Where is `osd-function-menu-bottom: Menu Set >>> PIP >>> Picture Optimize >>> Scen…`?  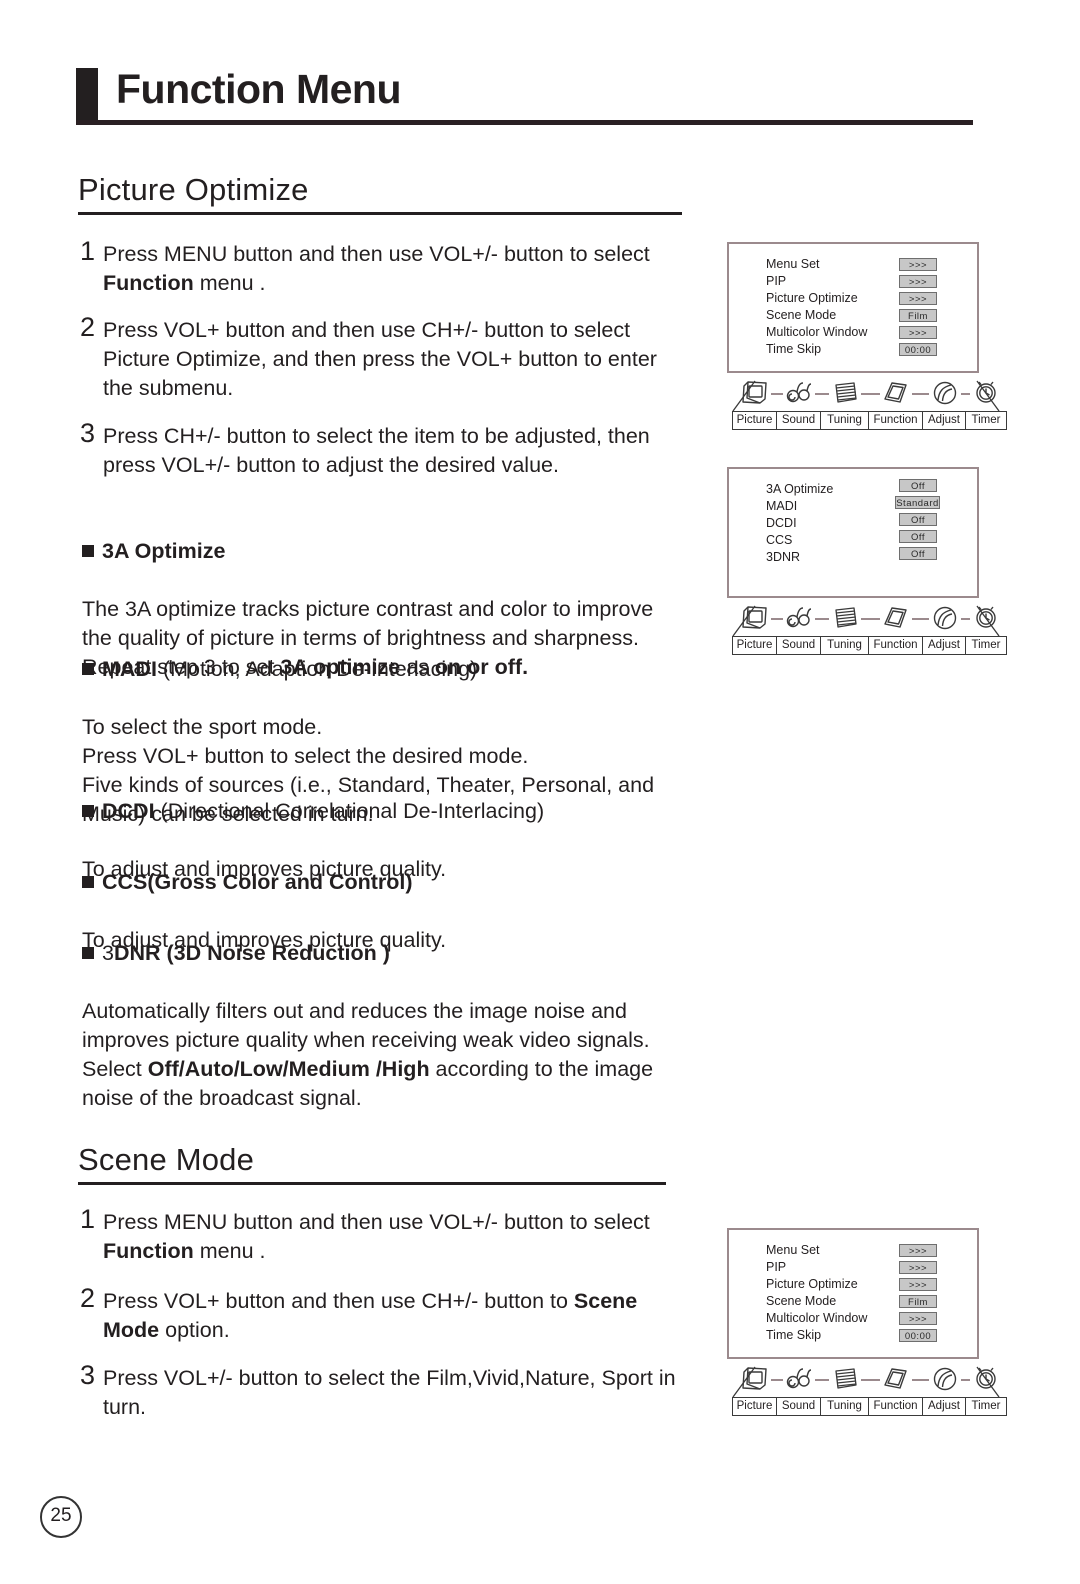
osd-function-menu-bottom: Menu Set >>> PIP >>> Picture Optimize >>> Scen… is located at coordinates (867, 1323).